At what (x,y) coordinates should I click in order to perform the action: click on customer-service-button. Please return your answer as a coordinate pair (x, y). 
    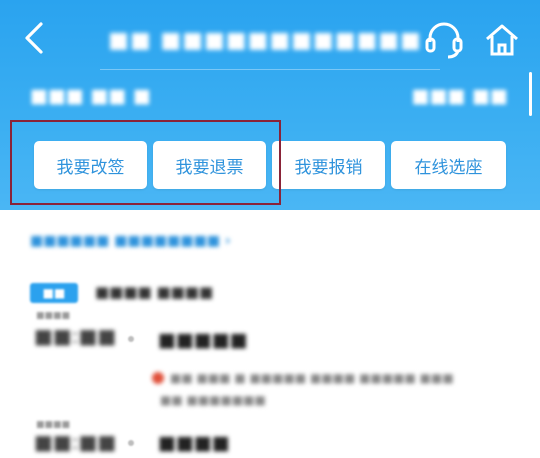
    Looking at the image, I should click on (444, 39).